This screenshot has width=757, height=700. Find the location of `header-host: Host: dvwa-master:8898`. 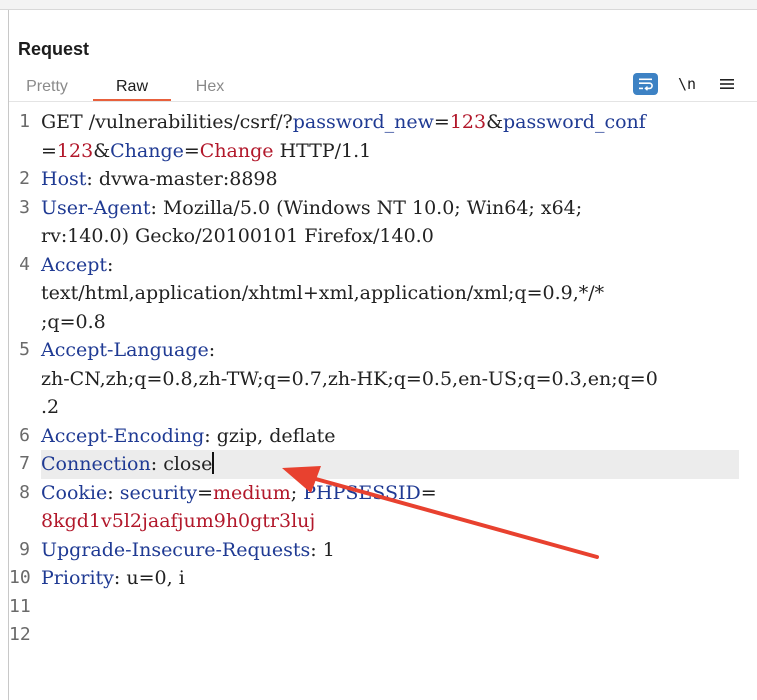

header-host: Host: dvwa-master:8898 is located at coordinates (159, 179).